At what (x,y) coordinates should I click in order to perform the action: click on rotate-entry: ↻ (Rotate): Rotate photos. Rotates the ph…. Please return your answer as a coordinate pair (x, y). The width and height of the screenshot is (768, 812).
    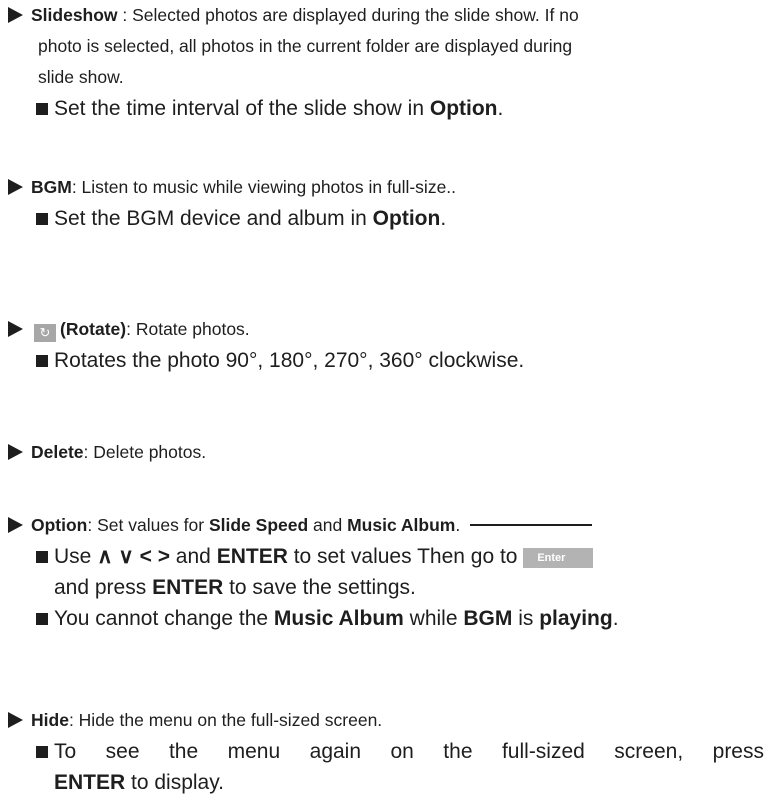
    Looking at the image, I should click on (386, 345).